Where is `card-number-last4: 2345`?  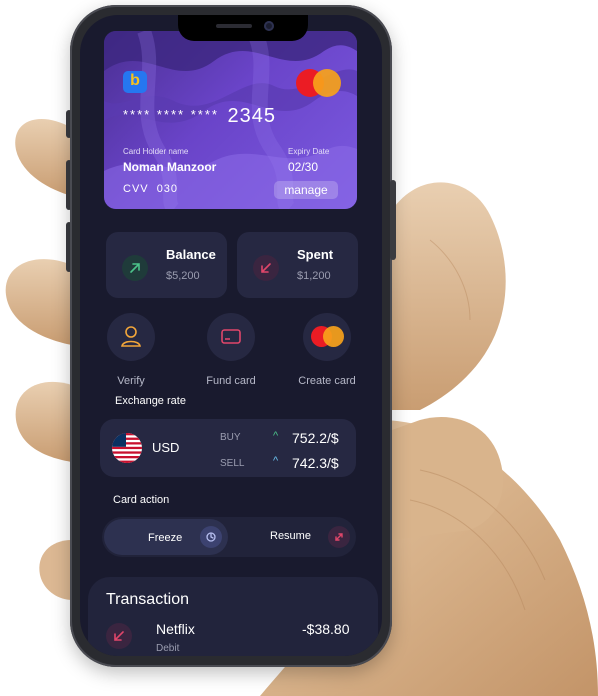
card-number-last4: 2345 is located at coordinates (251, 116).